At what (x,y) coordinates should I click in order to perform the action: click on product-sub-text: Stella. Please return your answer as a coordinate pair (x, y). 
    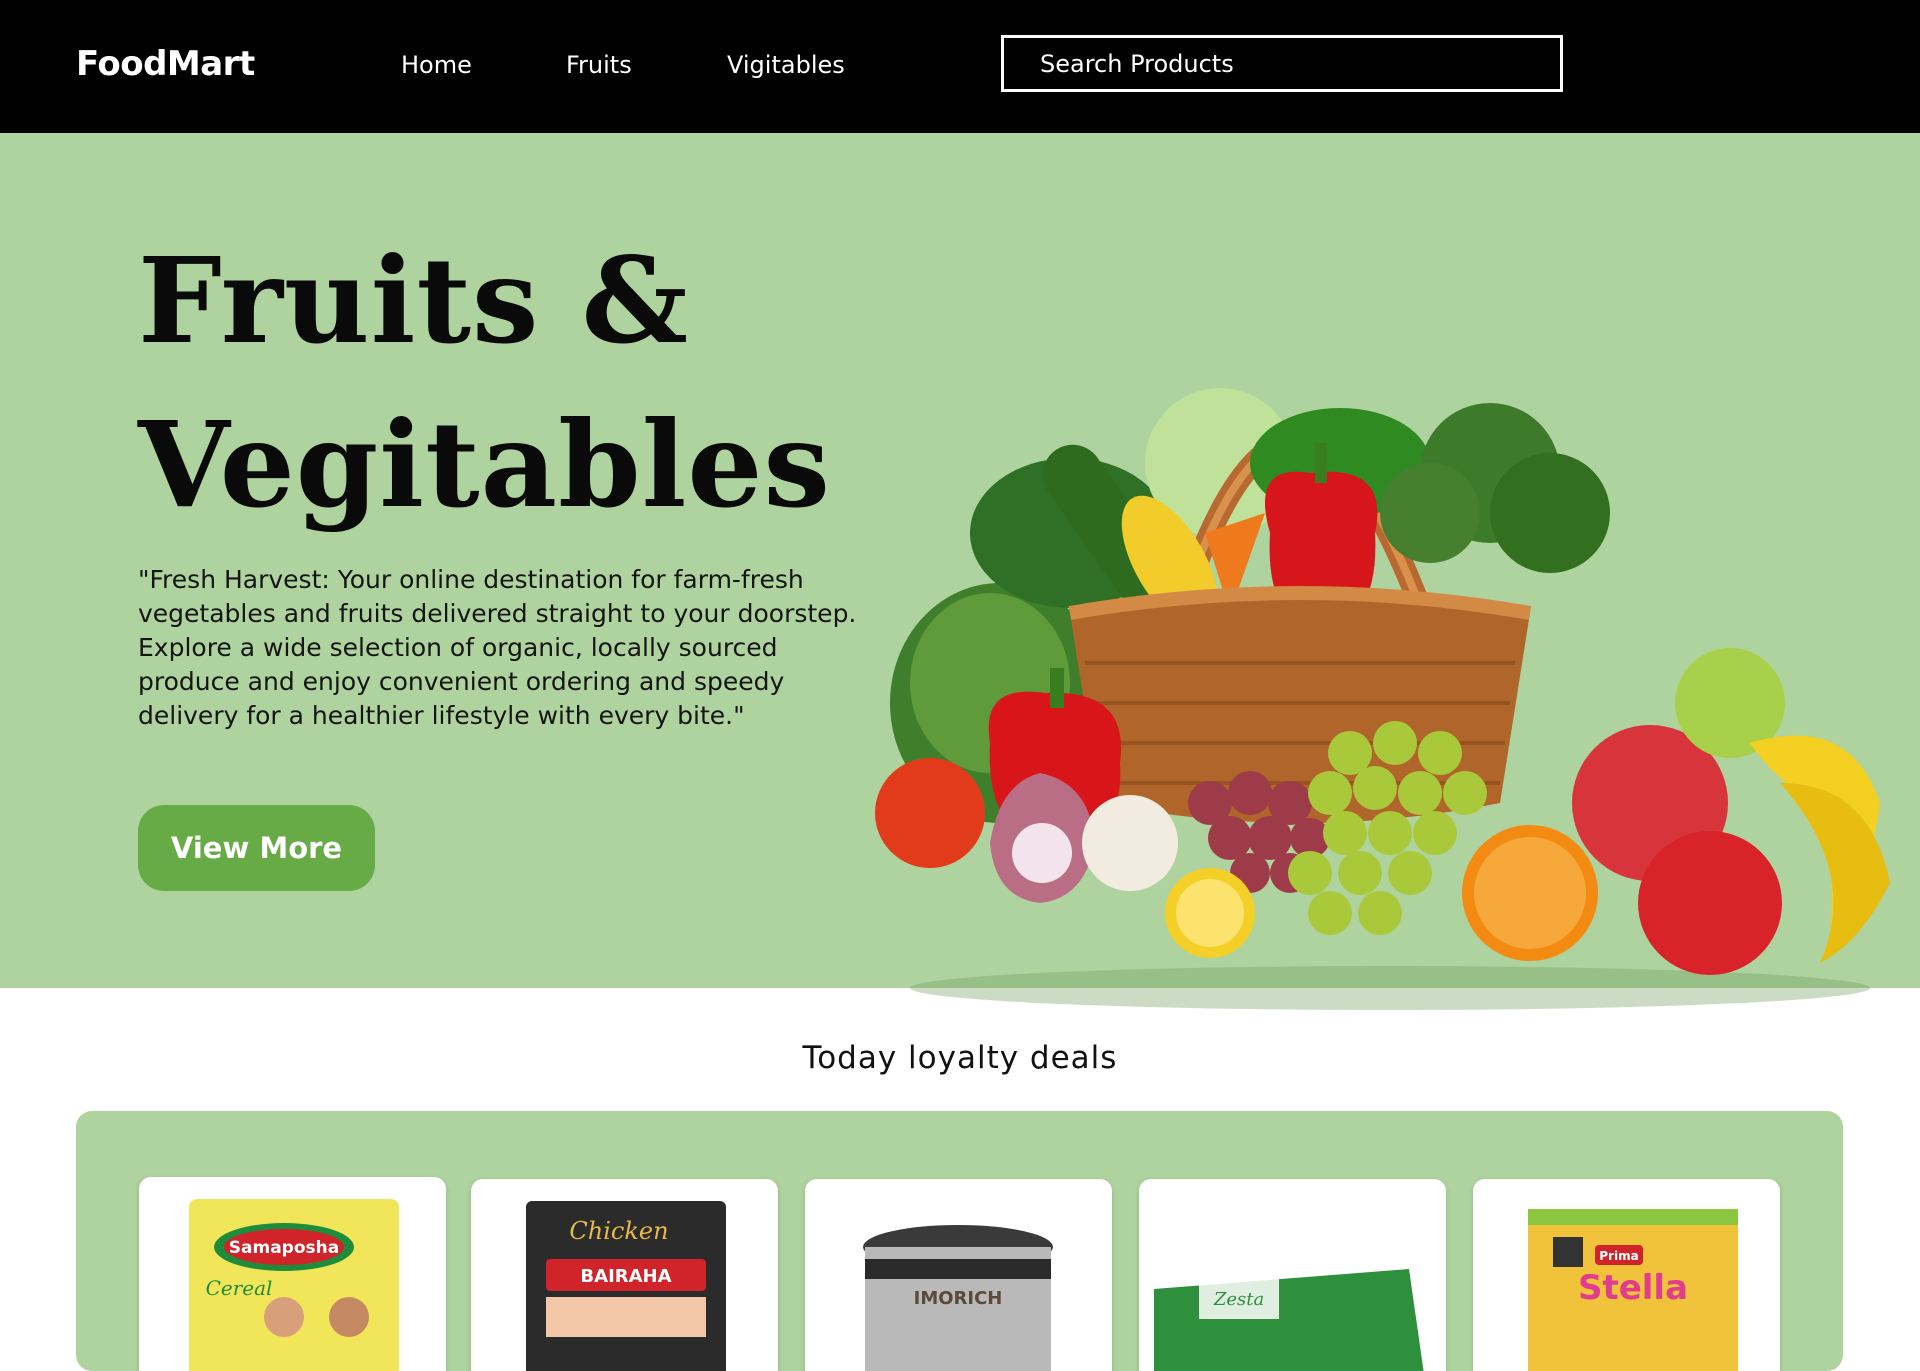
    Looking at the image, I should click on (1633, 1288).